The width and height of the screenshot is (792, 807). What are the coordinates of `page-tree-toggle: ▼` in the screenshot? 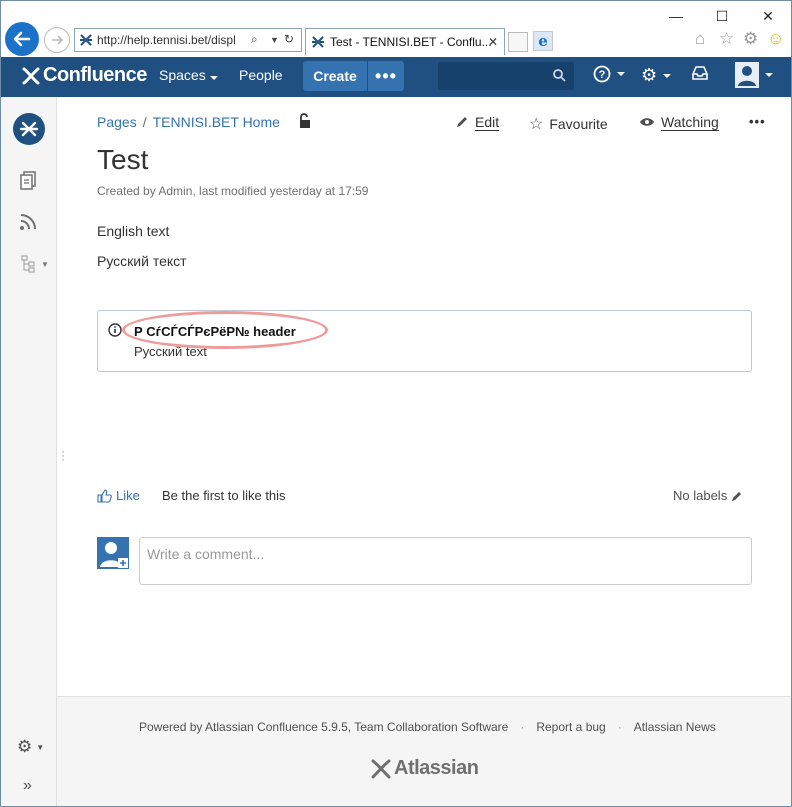 It's located at (35, 264).